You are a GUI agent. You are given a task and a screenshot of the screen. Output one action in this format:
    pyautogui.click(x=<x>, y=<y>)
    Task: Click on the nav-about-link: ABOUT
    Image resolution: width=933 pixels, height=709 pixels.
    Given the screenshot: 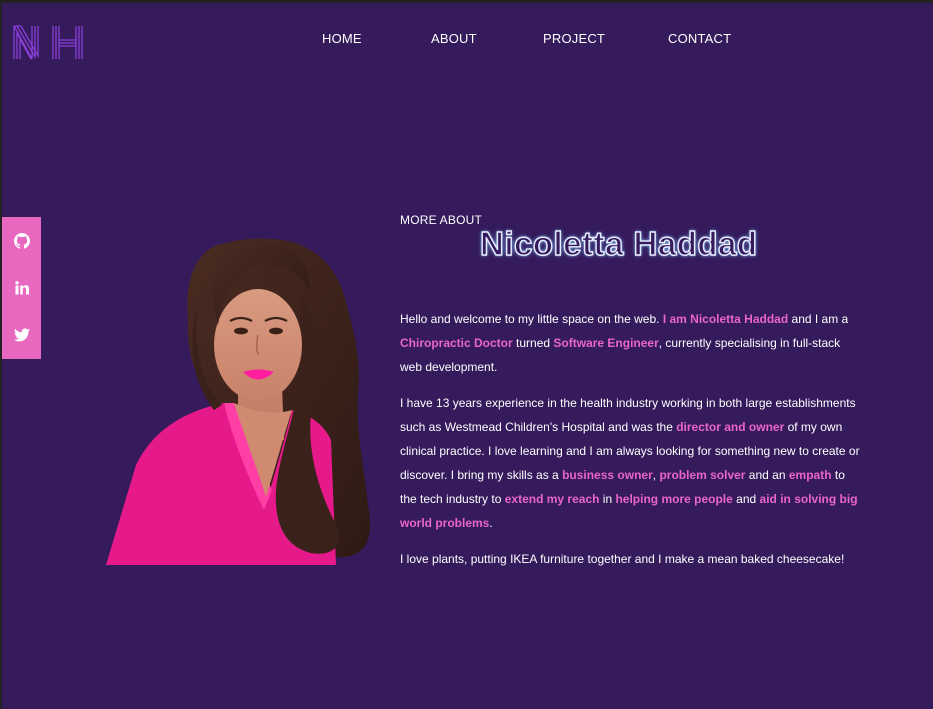 What is the action you would take?
    pyautogui.click(x=454, y=38)
    